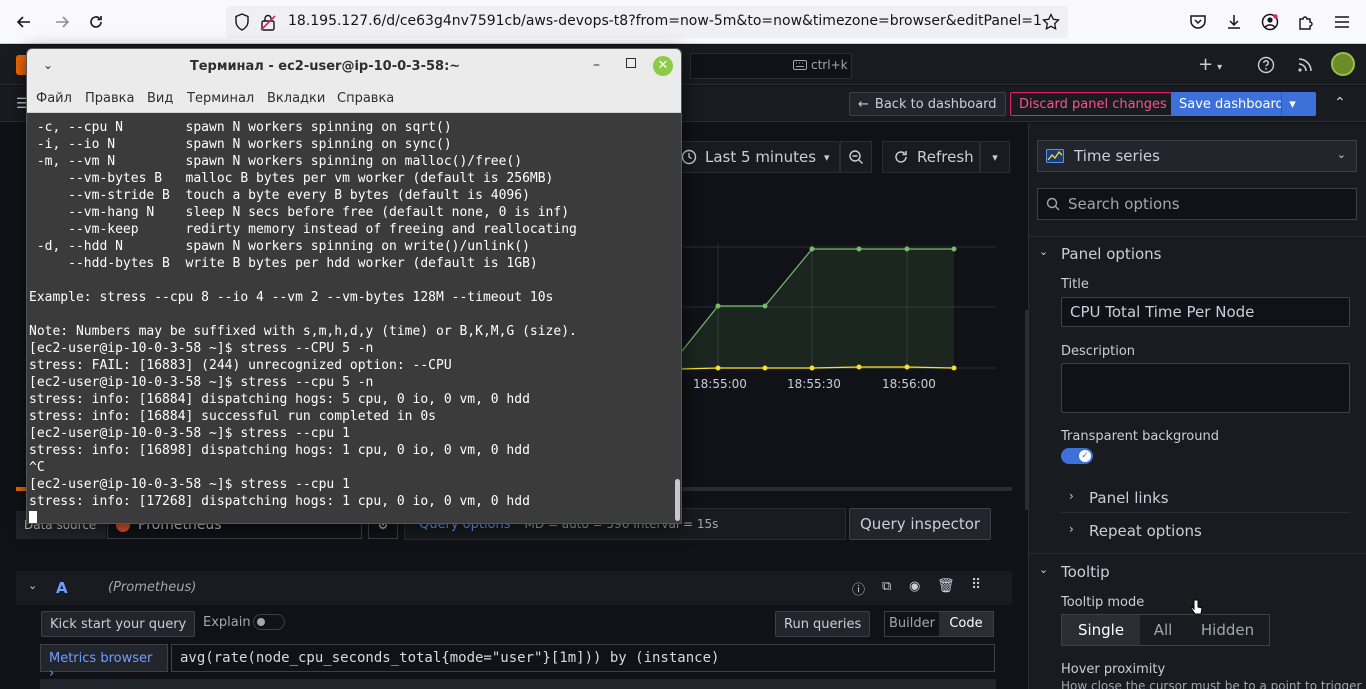 Image resolution: width=1366 pixels, height=689 pixels. I want to click on zoom-out-button, so click(856, 157).